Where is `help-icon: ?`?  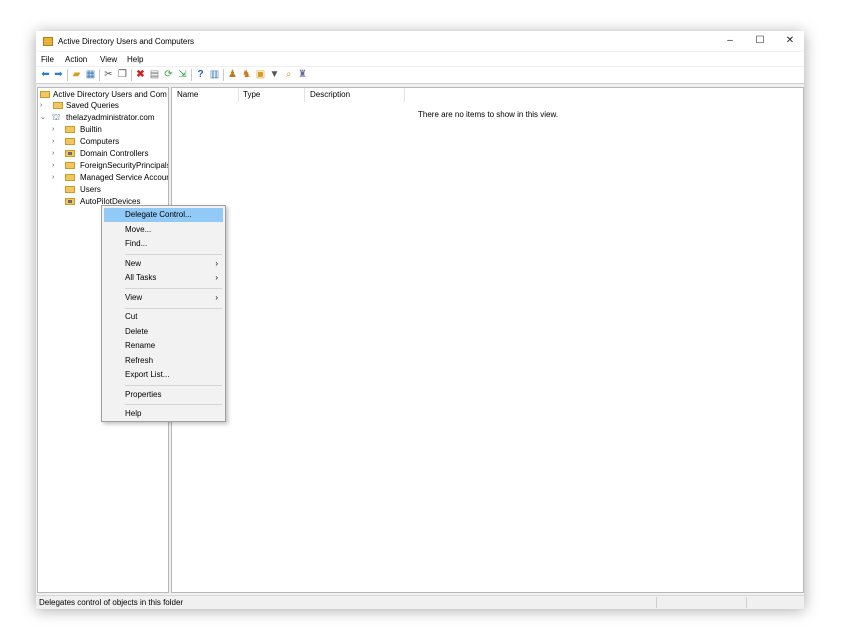 help-icon: ? is located at coordinates (200, 74).